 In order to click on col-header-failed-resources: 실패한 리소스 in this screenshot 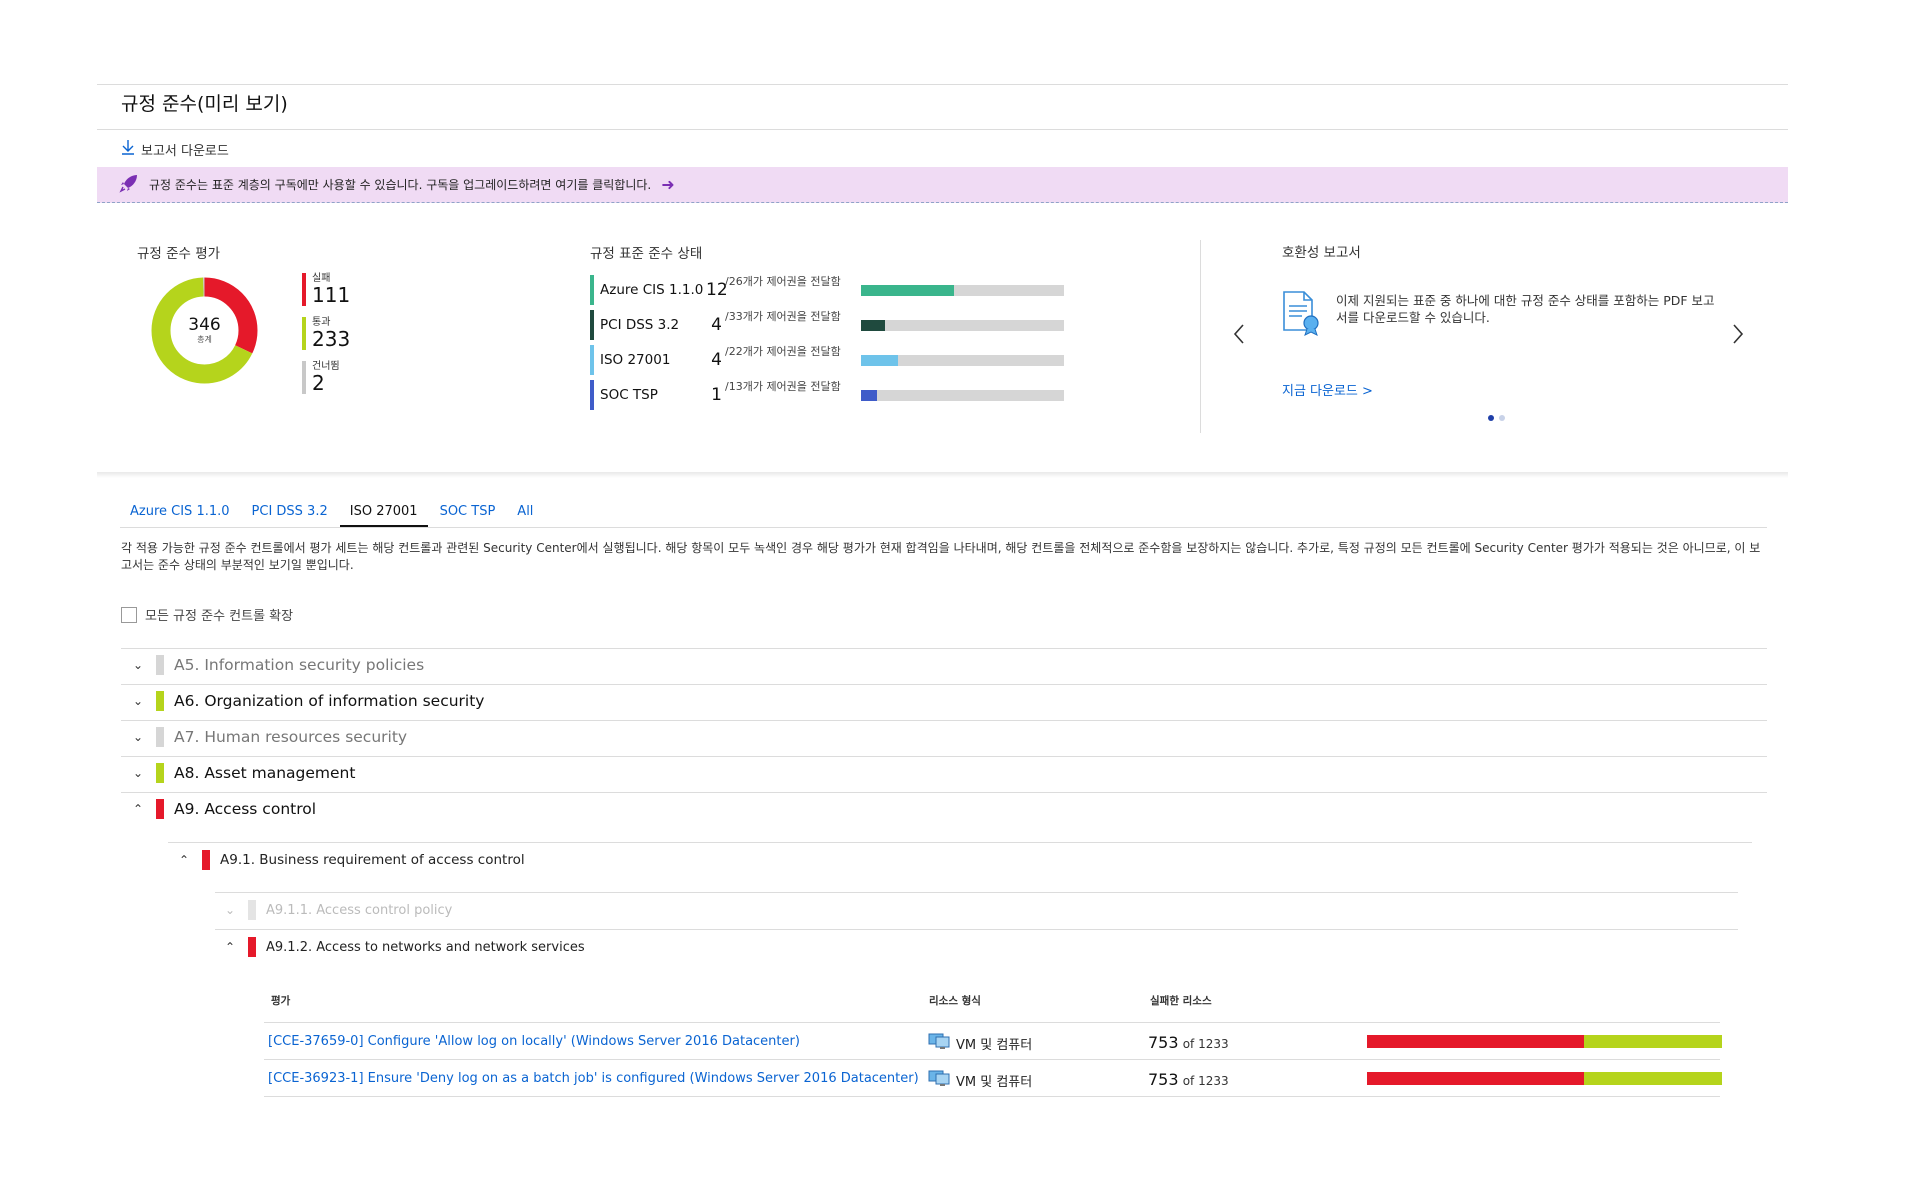, I will do `click(1181, 1000)`.